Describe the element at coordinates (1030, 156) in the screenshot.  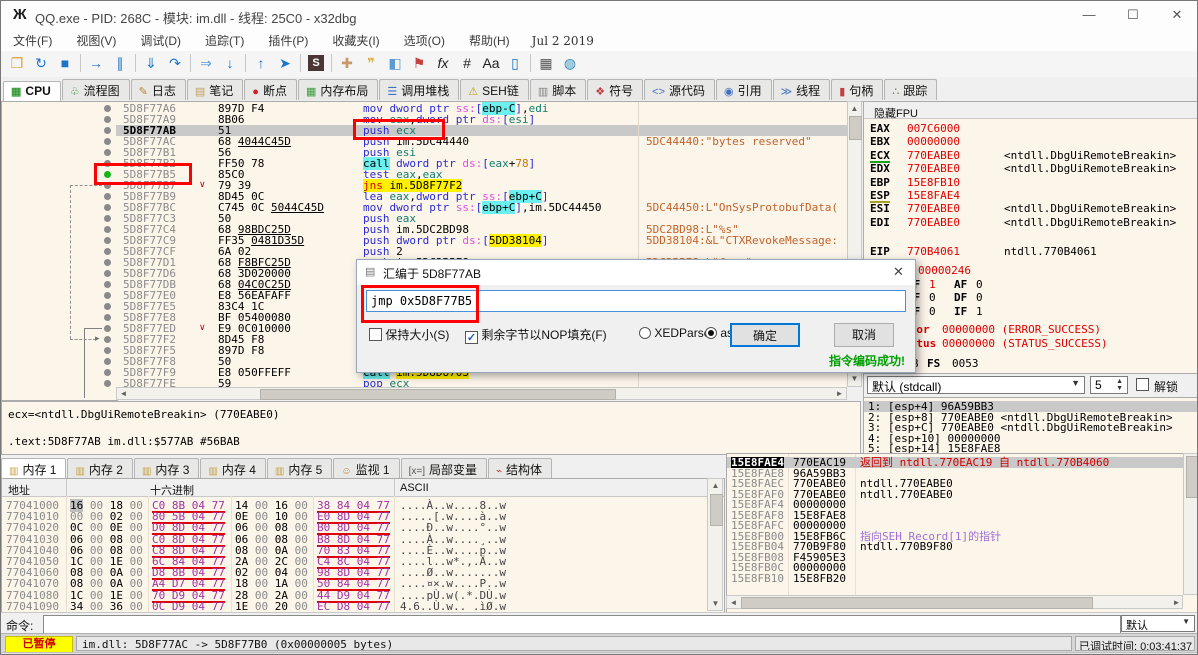
I see `register-row: ECX 770EABE0 <ntdll.DbgUiRemoteBreakin>` at that location.